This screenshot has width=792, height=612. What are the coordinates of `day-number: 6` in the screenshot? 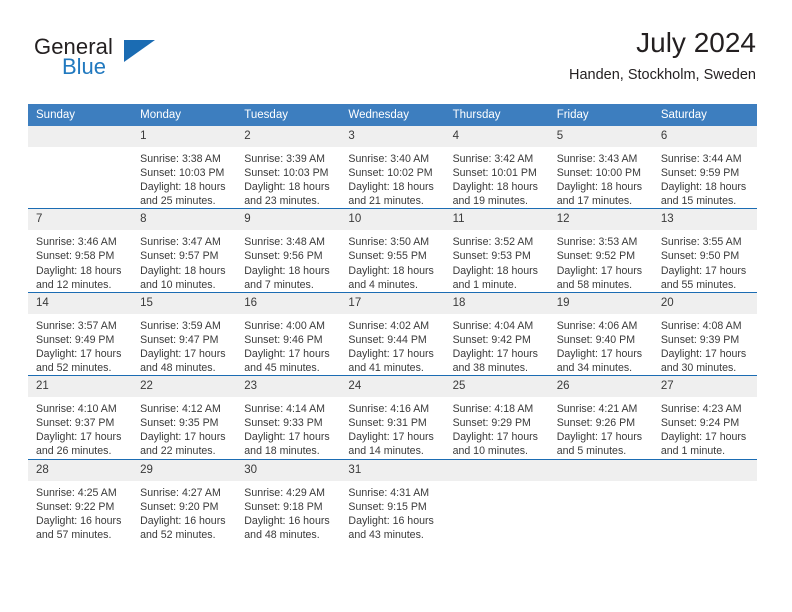 It's located at (704, 136).